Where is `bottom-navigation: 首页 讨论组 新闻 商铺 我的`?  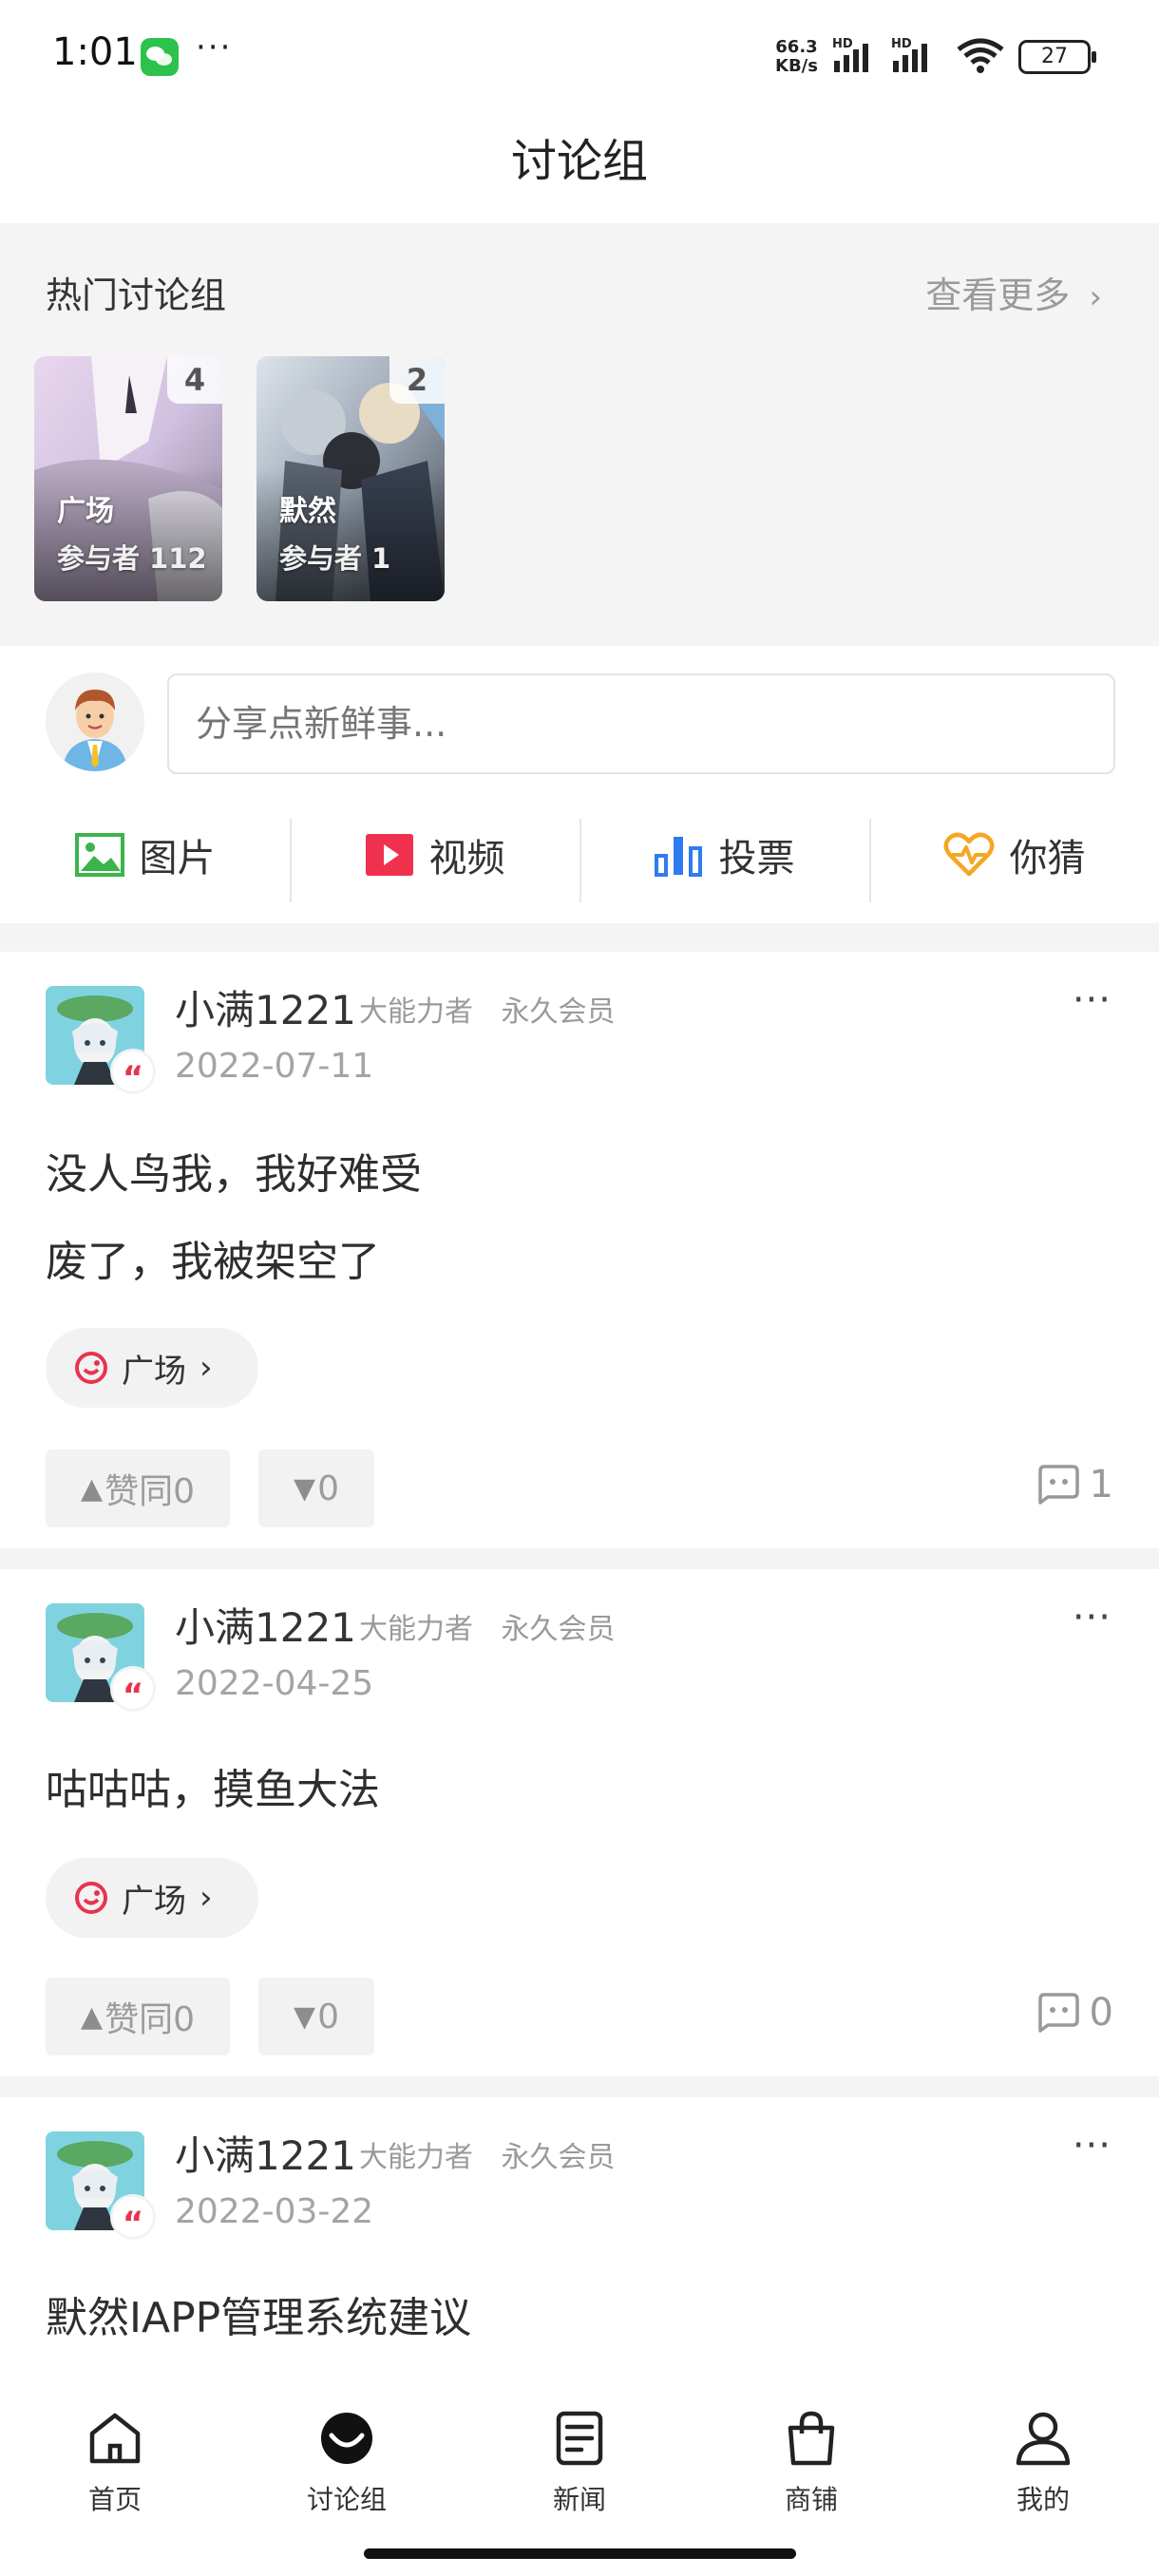
bottom-navigation: 首页 讨论组 新闻 商铺 我的 is located at coordinates (579, 2479).